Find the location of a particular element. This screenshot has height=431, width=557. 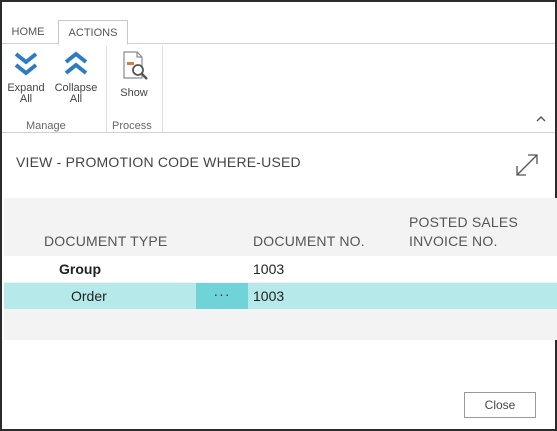

expand-all-button: Expand All is located at coordinates (26, 77).